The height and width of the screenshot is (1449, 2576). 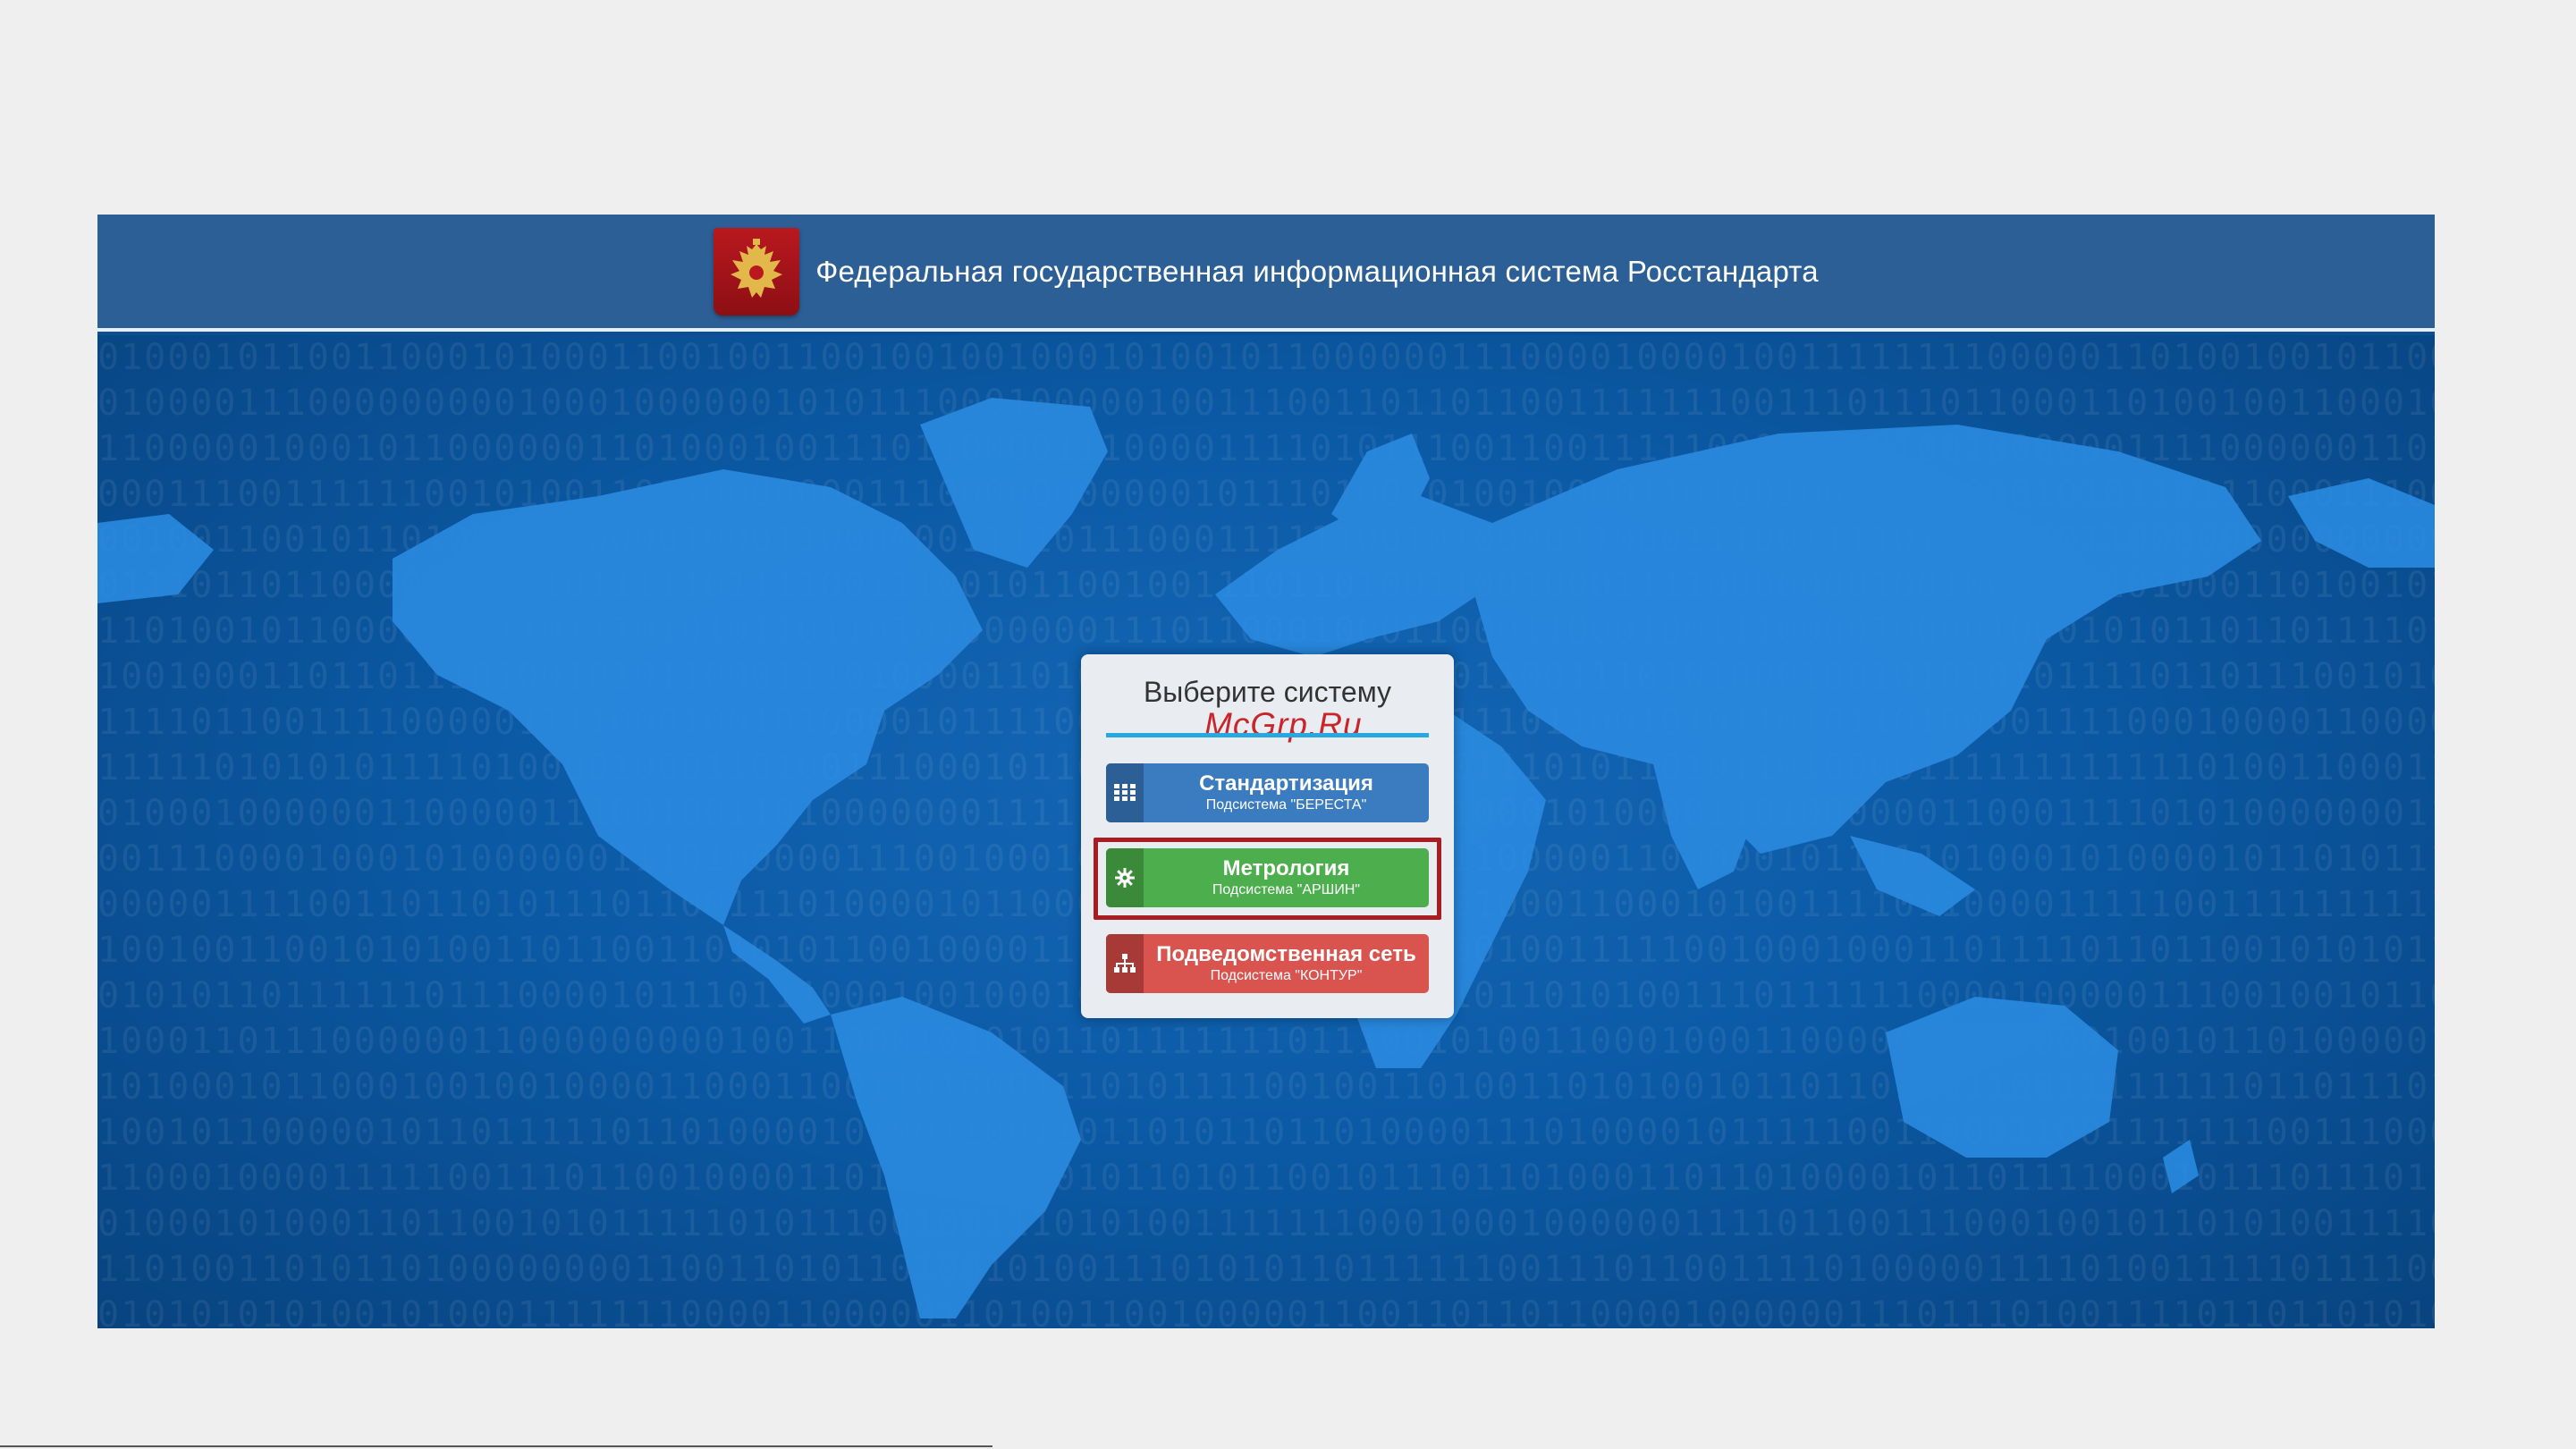 What do you see at coordinates (1286, 784) in the screenshot?
I see `button-label: Стандартизация` at bounding box center [1286, 784].